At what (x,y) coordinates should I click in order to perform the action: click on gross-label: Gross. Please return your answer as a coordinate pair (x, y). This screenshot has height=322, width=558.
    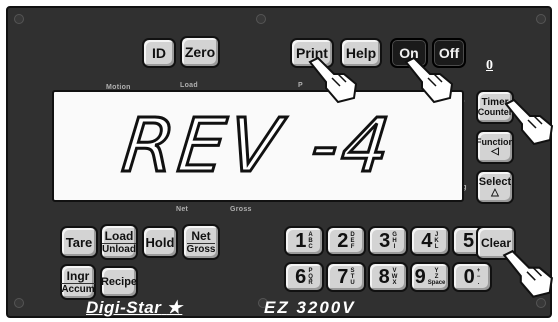
    Looking at the image, I should click on (201, 248).